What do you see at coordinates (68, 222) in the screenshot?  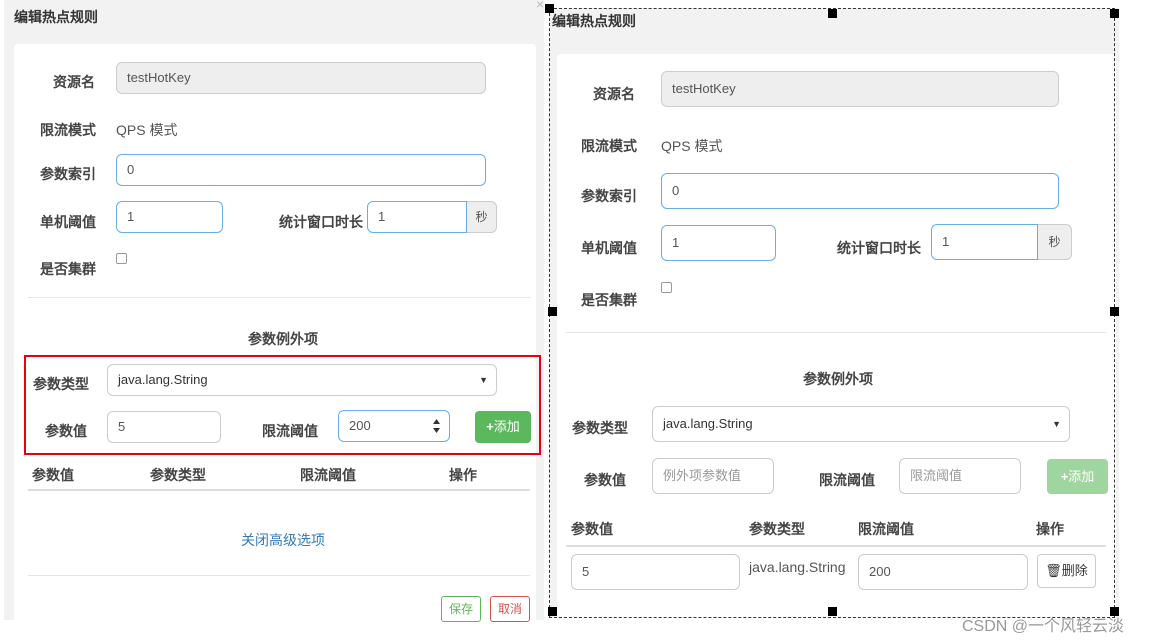 I see `left-threshold-label: 单机阈值` at bounding box center [68, 222].